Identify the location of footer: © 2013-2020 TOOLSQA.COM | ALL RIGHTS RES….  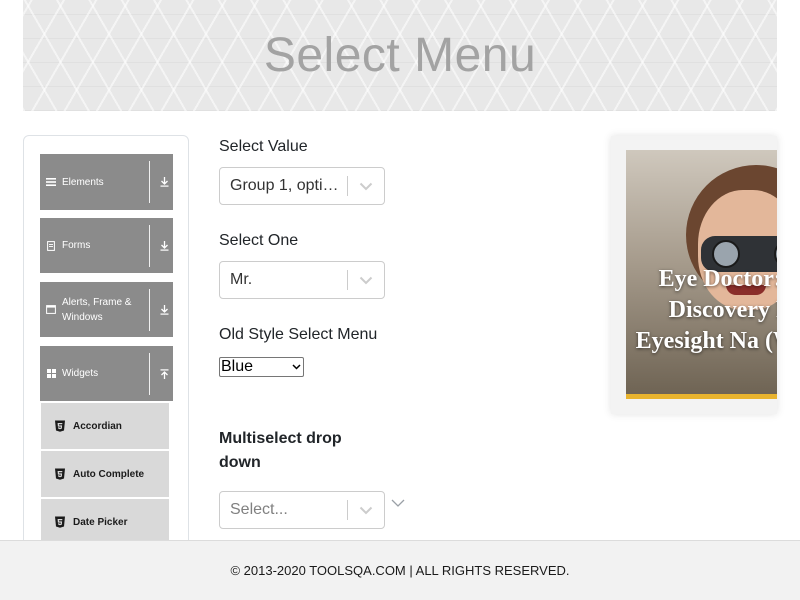
(400, 570).